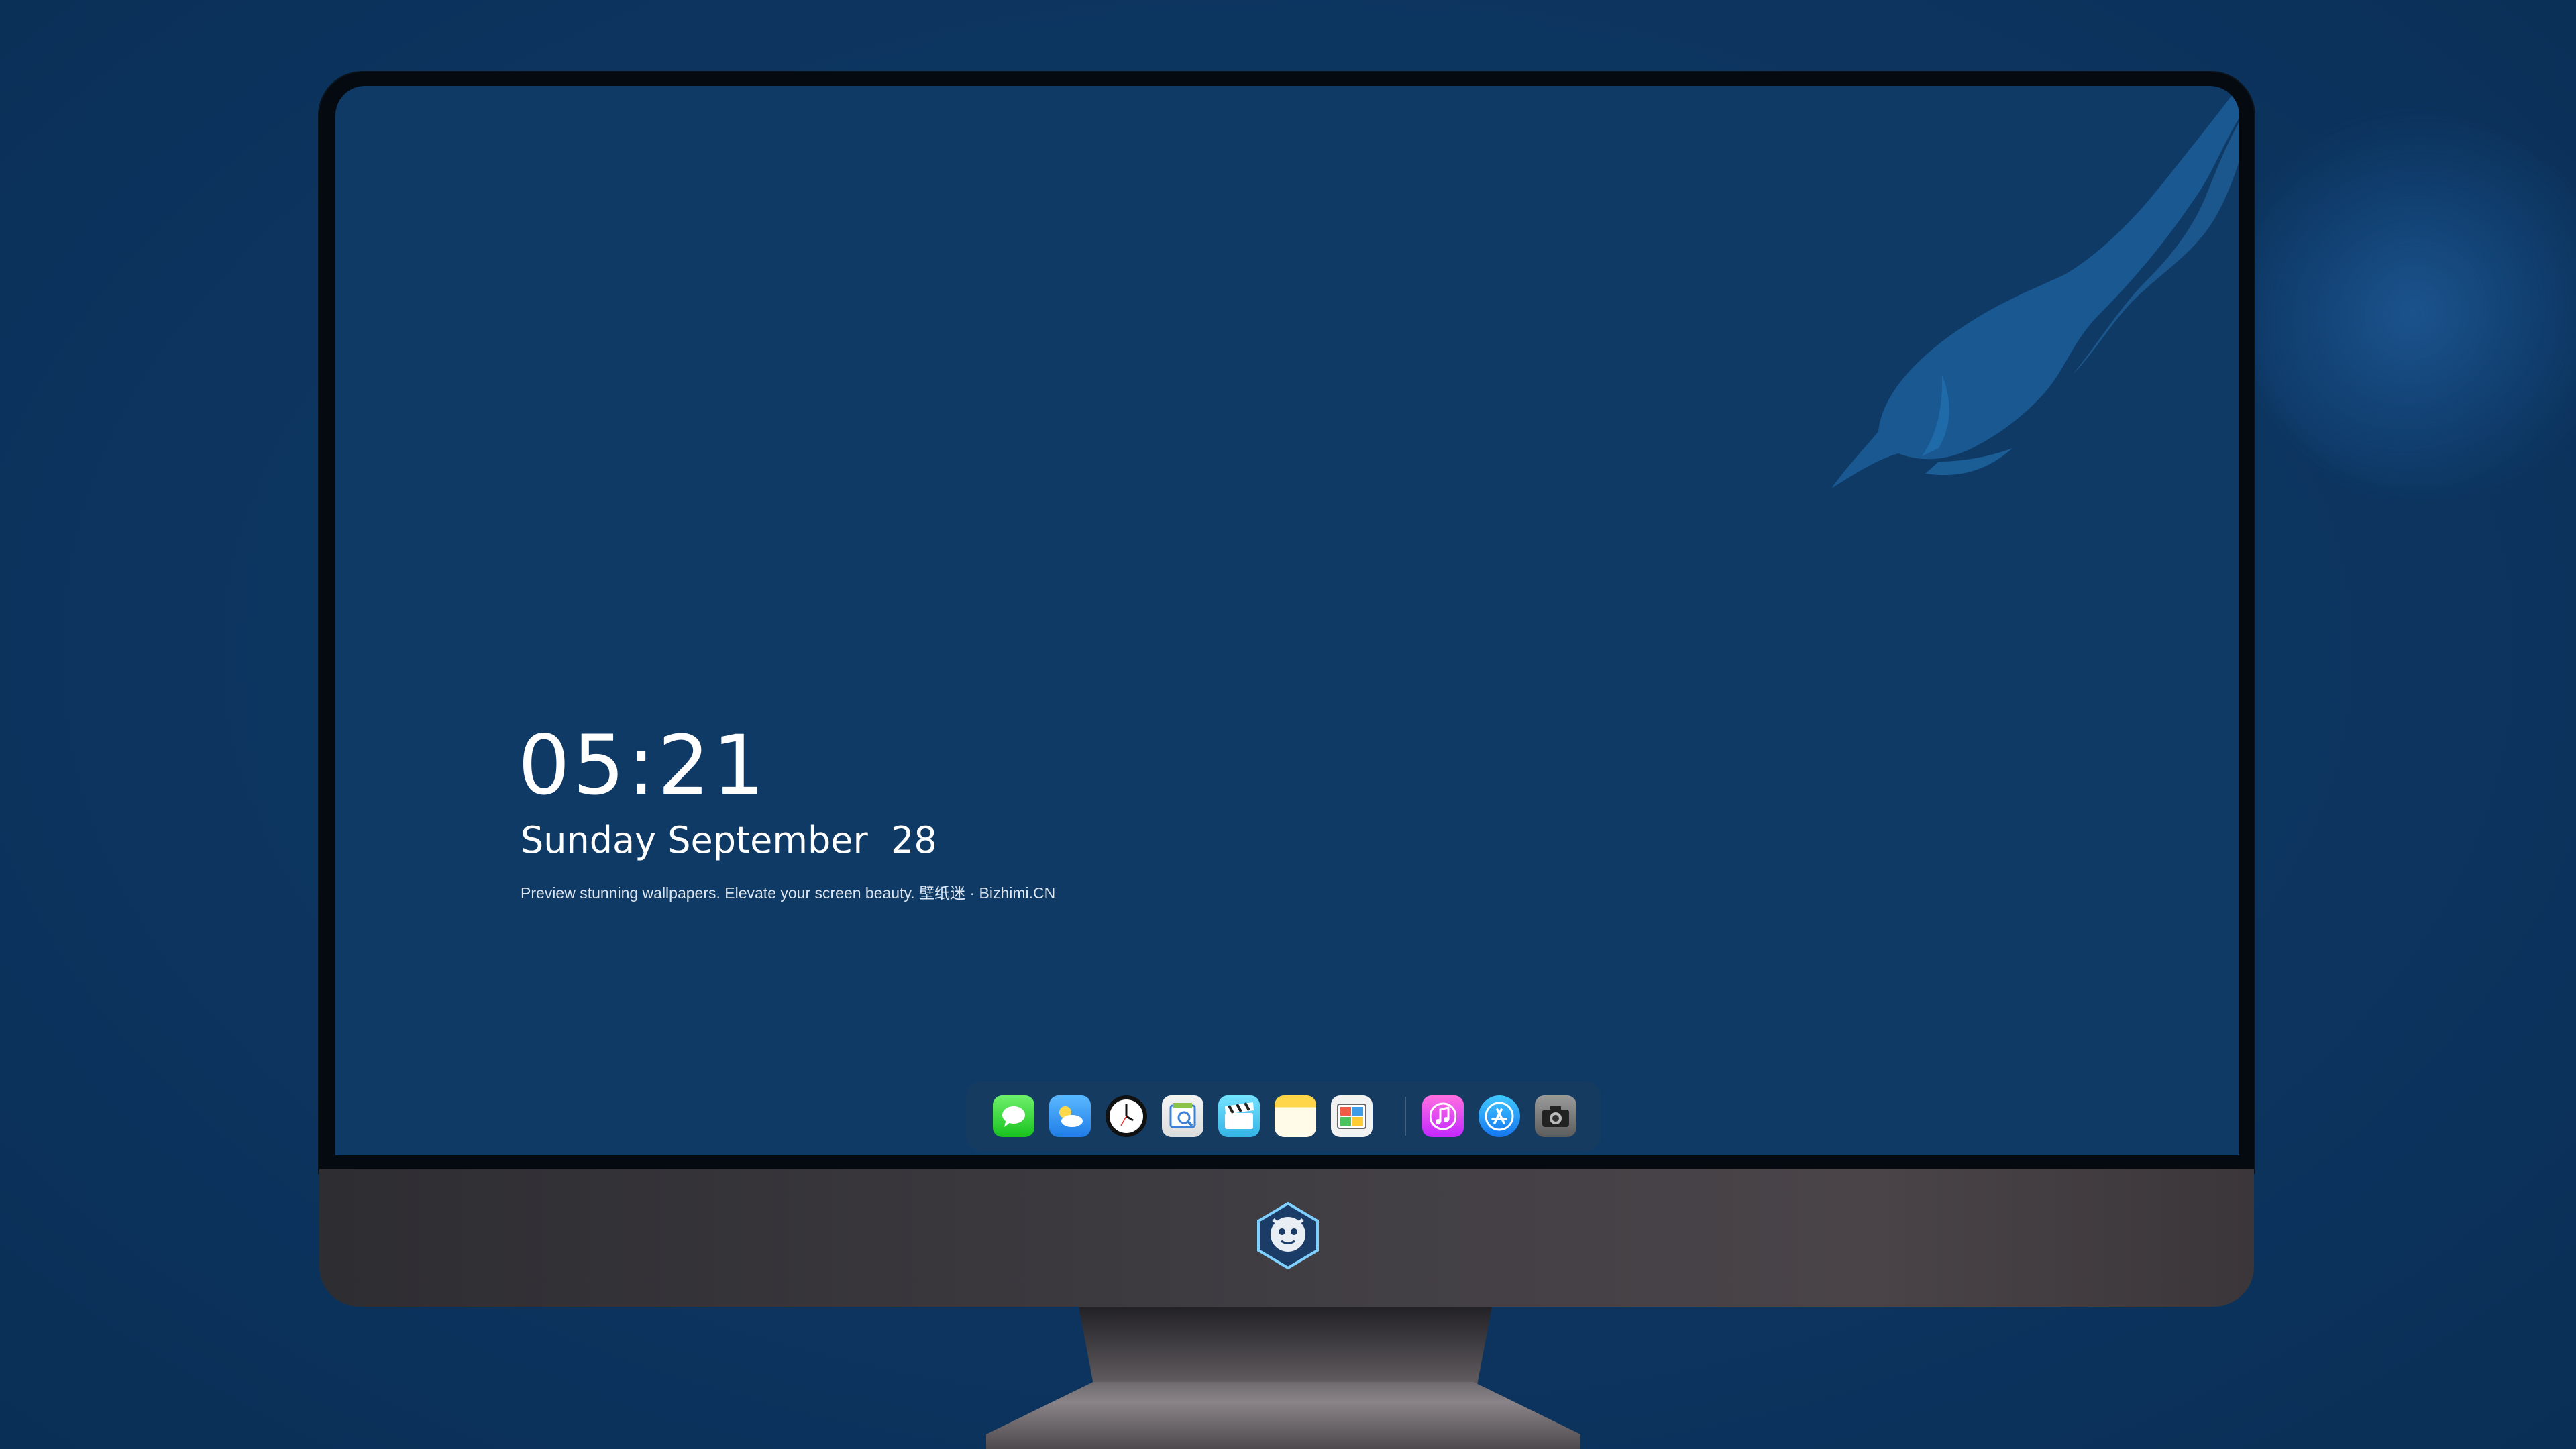  What do you see at coordinates (2035, 290) in the screenshot?
I see `fish-wallpaper-art` at bounding box center [2035, 290].